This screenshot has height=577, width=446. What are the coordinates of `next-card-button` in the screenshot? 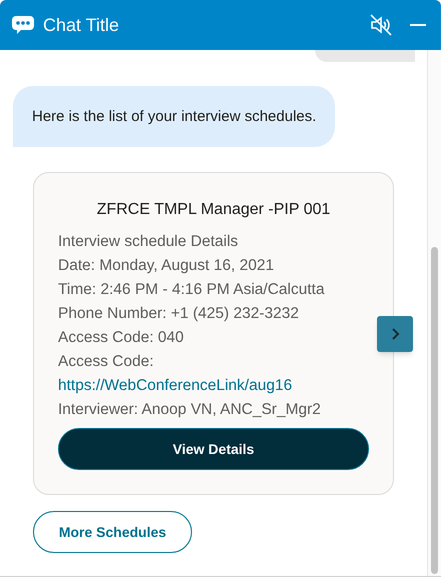 It's located at (395, 334).